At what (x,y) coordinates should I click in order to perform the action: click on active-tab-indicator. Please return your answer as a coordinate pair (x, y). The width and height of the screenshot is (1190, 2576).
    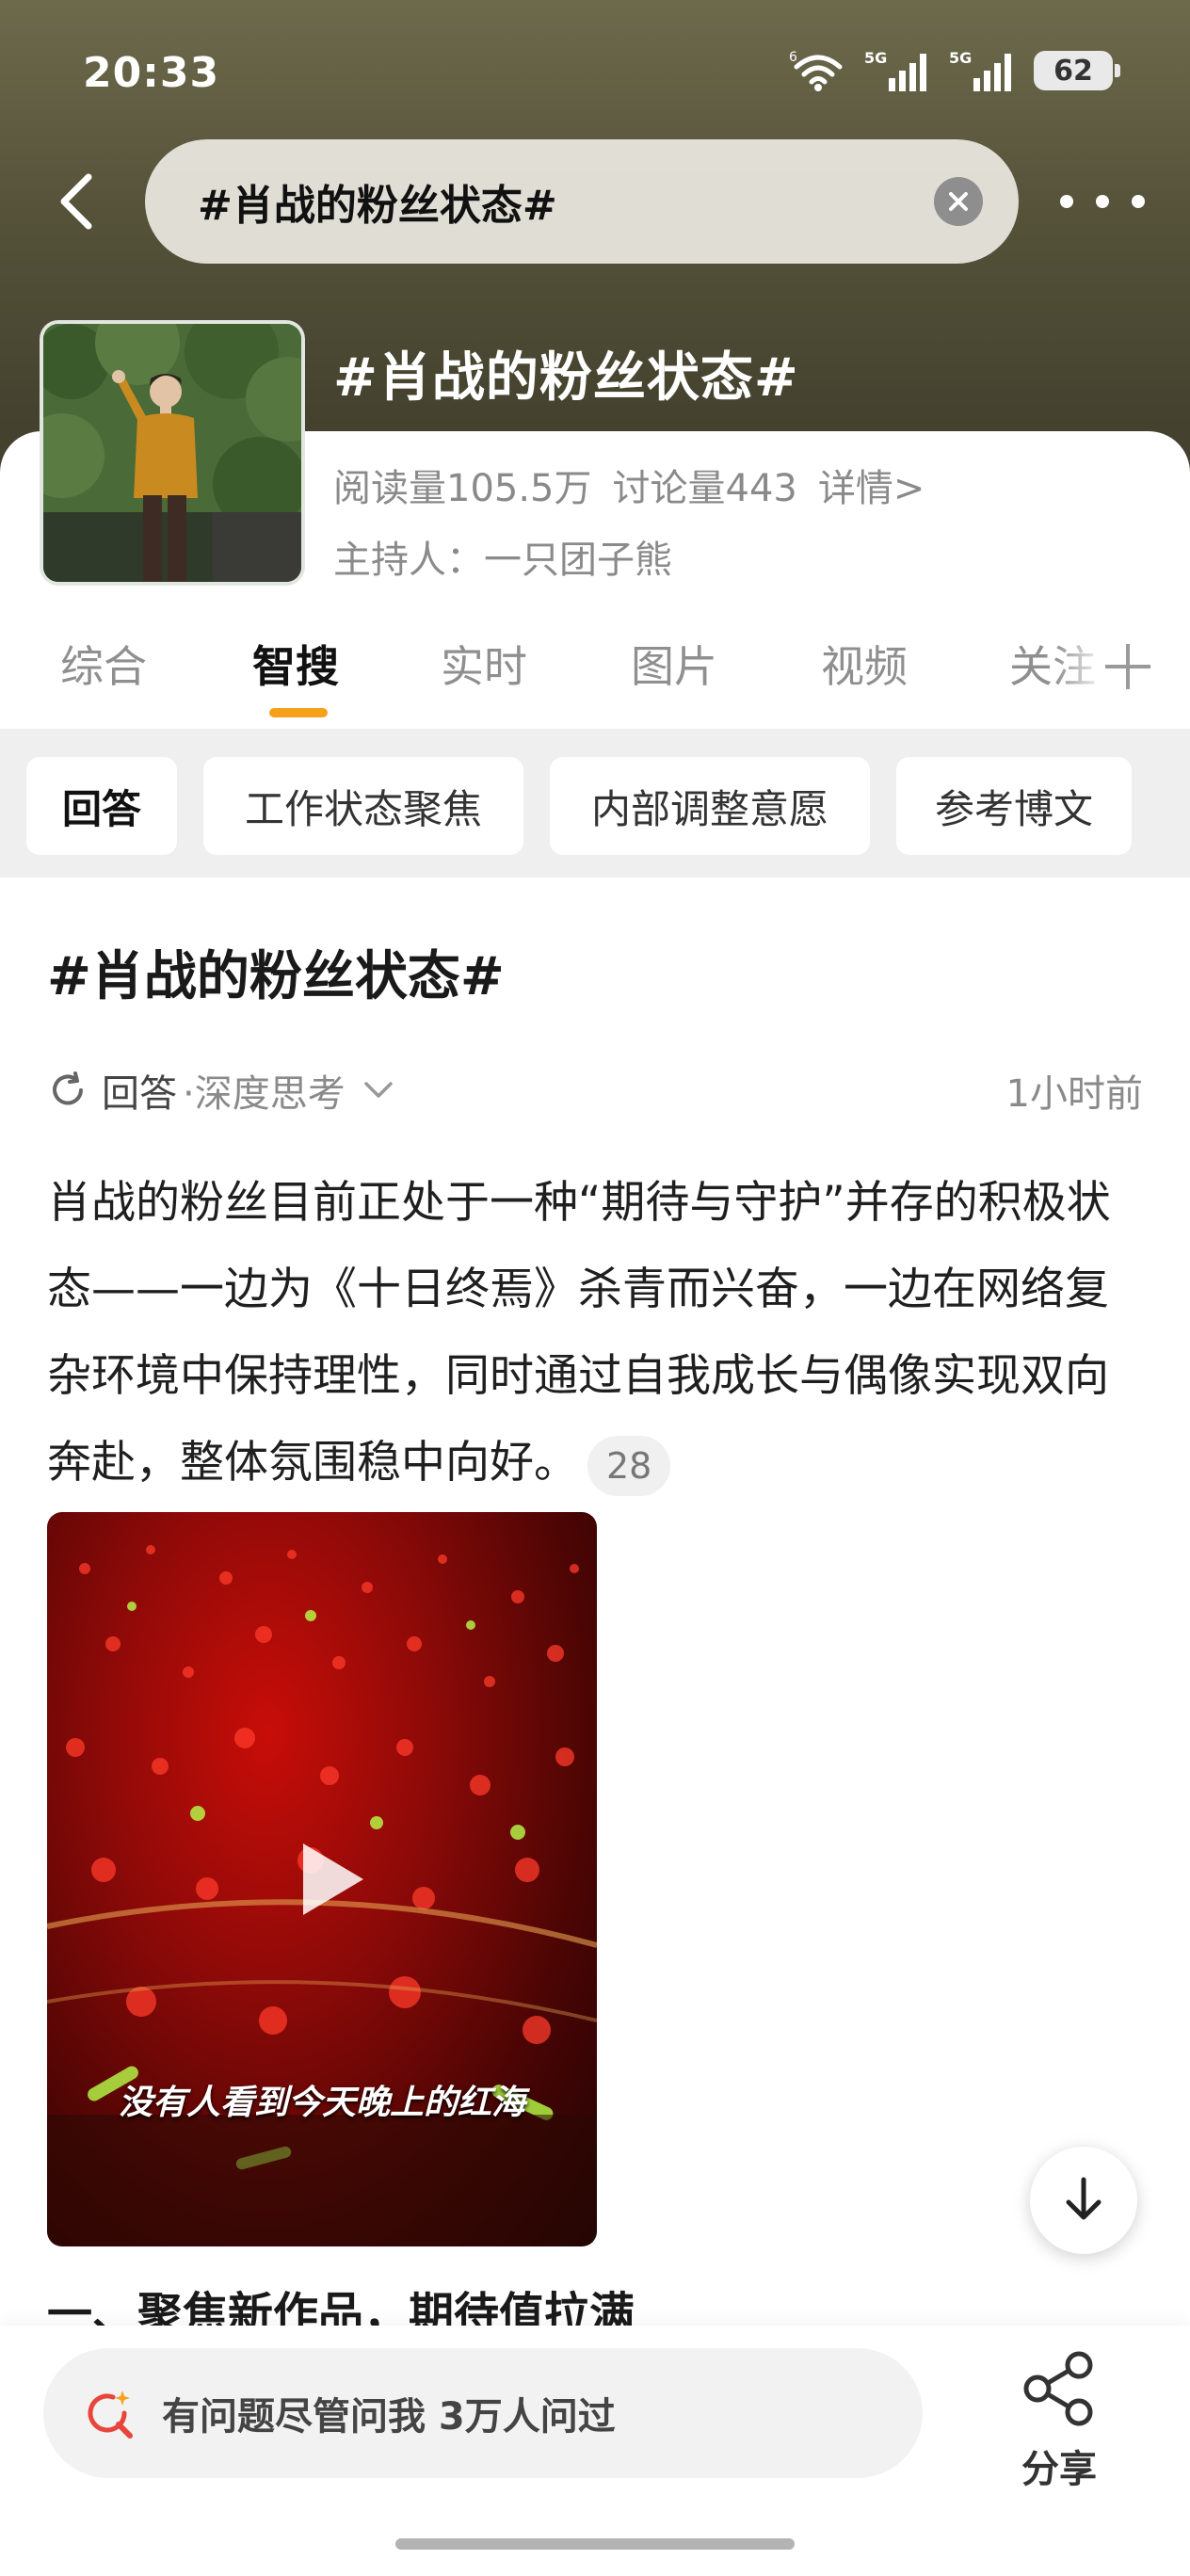
    Looking at the image, I should click on (299, 712).